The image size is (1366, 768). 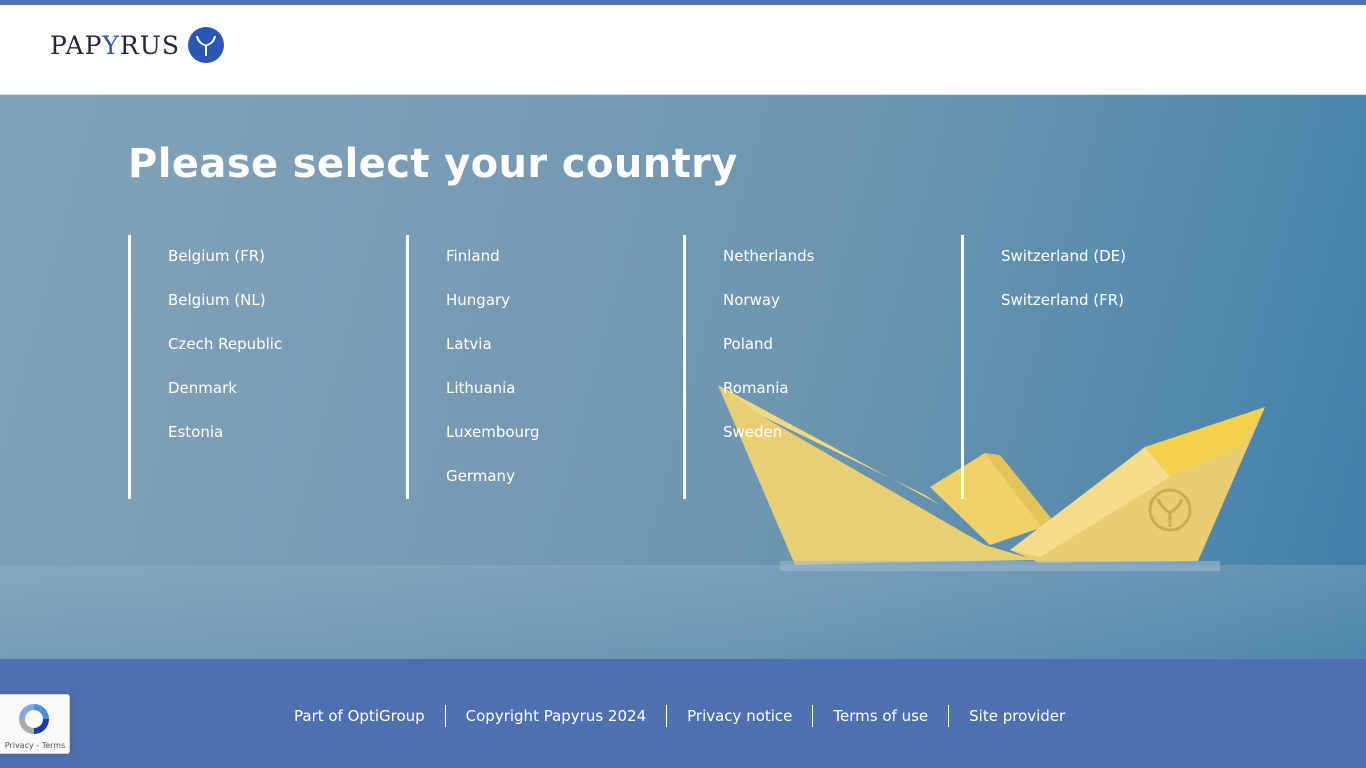 What do you see at coordinates (225, 344) in the screenshot?
I see `country-link-czech-republic: Czech Republic` at bounding box center [225, 344].